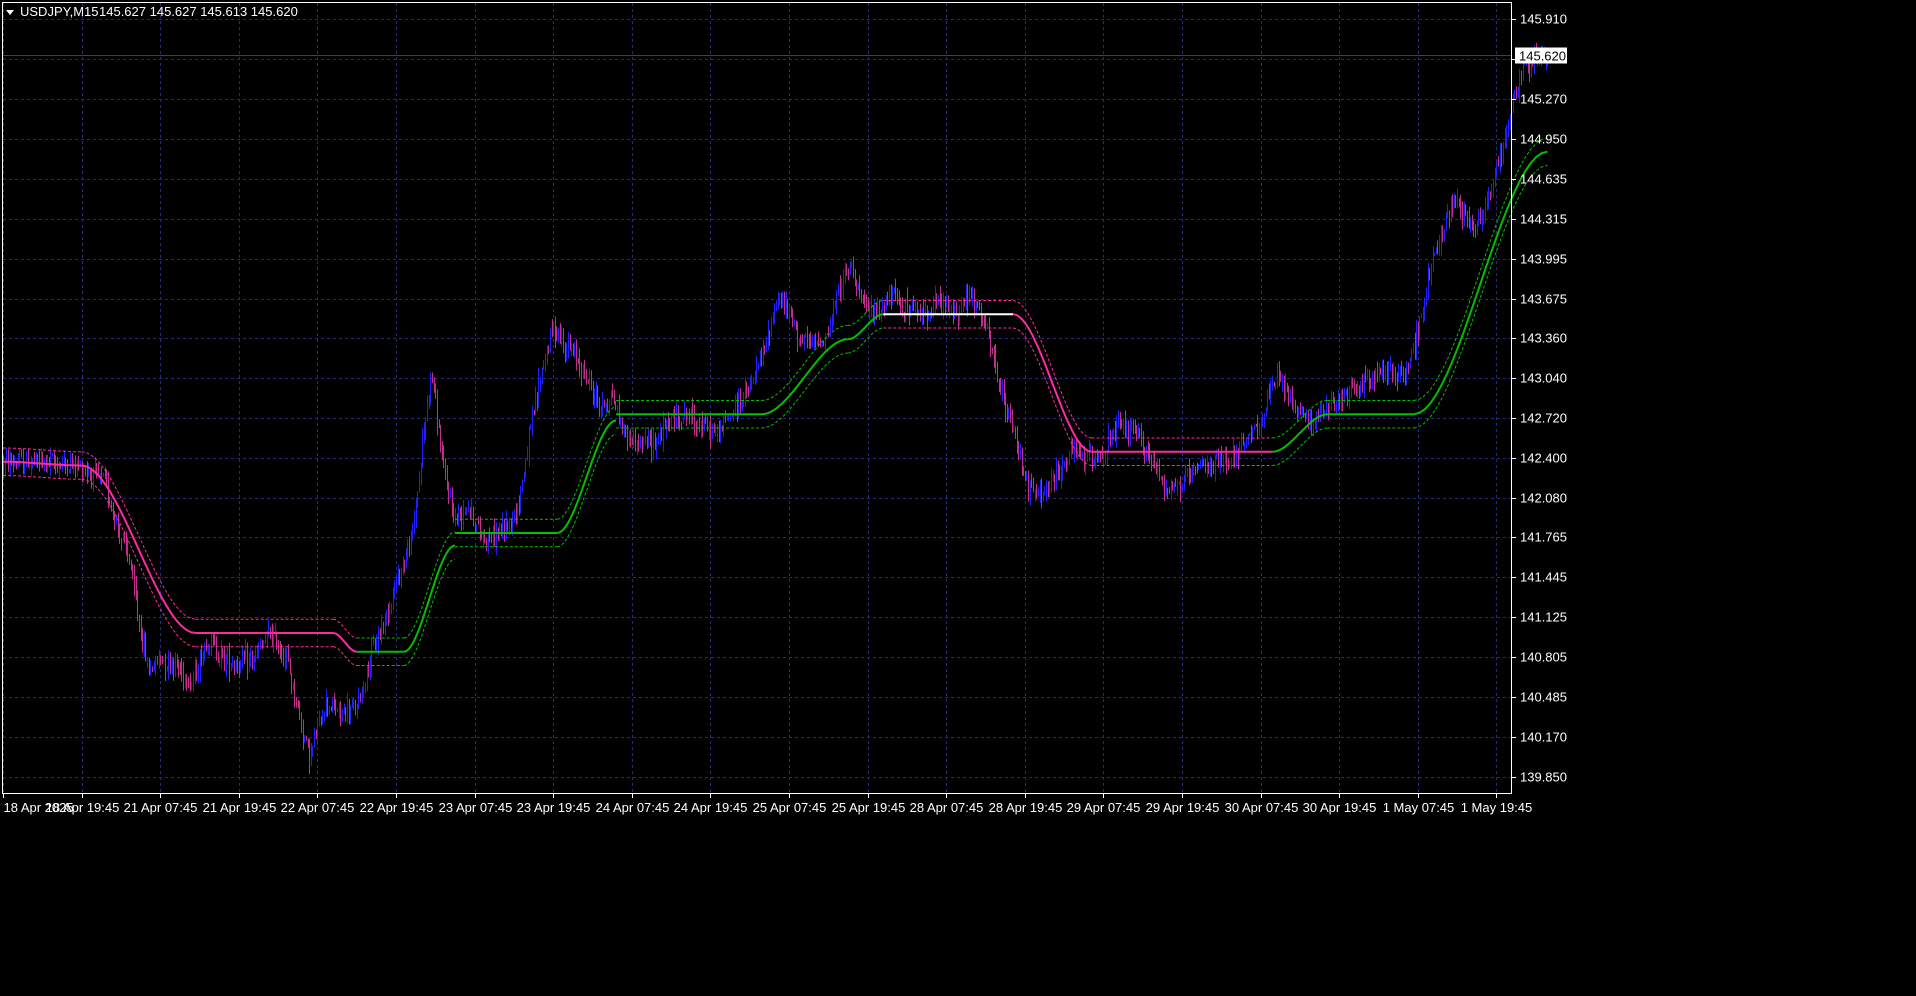 This screenshot has height=996, width=1916. Describe the element at coordinates (869, 807) in the screenshot. I see `time-tick-label: 25 Apr 19:45` at that location.